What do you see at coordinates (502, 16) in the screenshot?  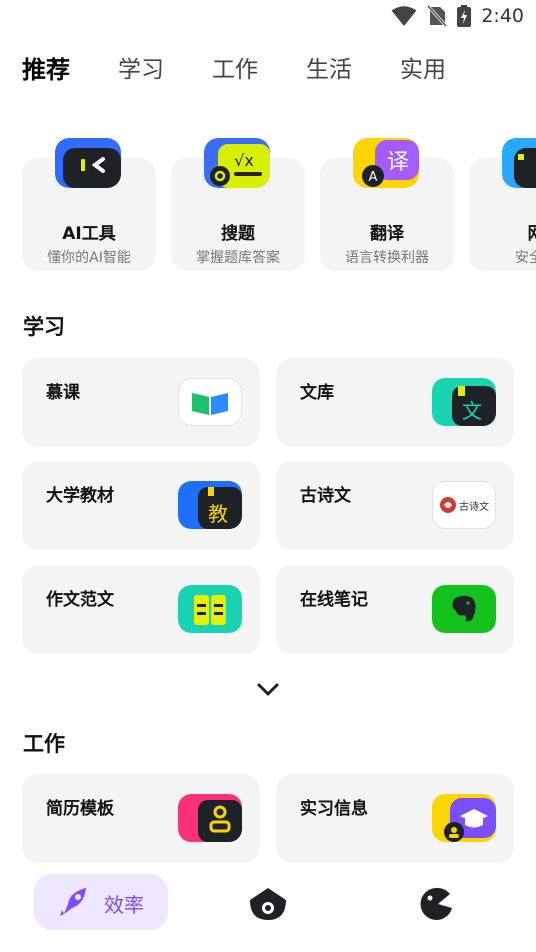 I see `clock: 2:40` at bounding box center [502, 16].